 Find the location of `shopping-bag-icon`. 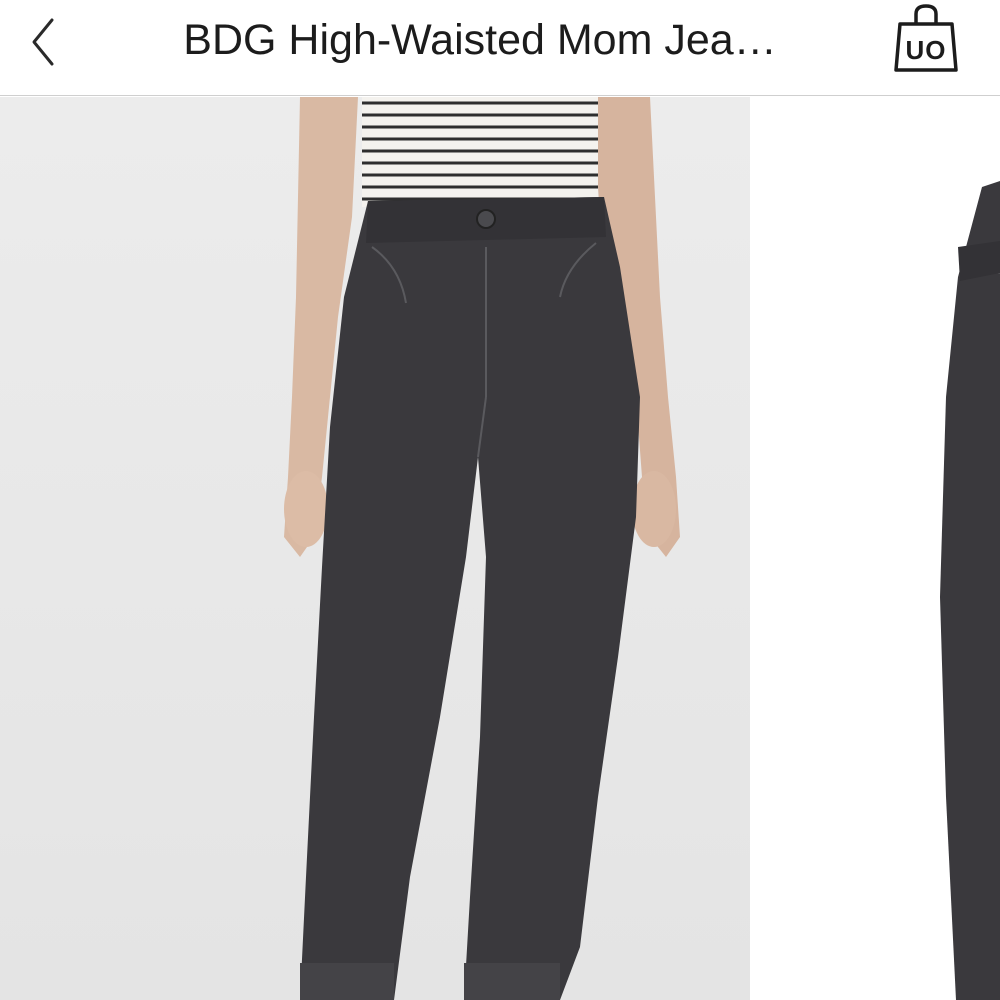

shopping-bag-icon is located at coordinates (926, 38).